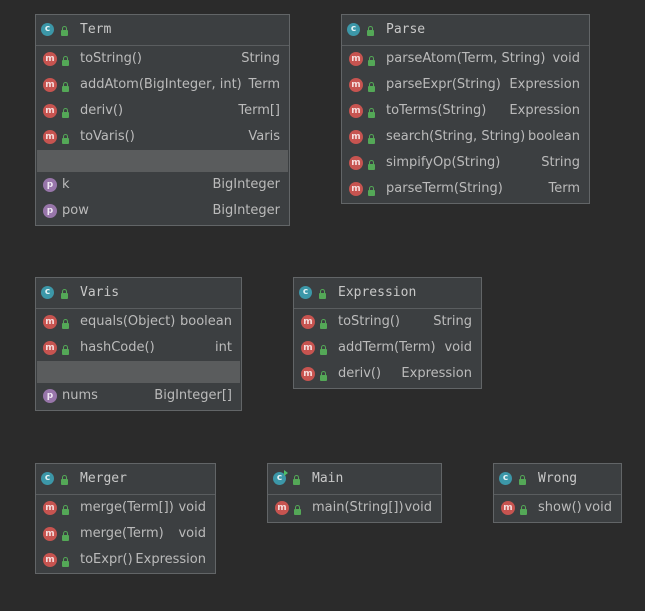 The height and width of the screenshot is (611, 645). Describe the element at coordinates (544, 84) in the screenshot. I see `method-return-type: Expression` at that location.